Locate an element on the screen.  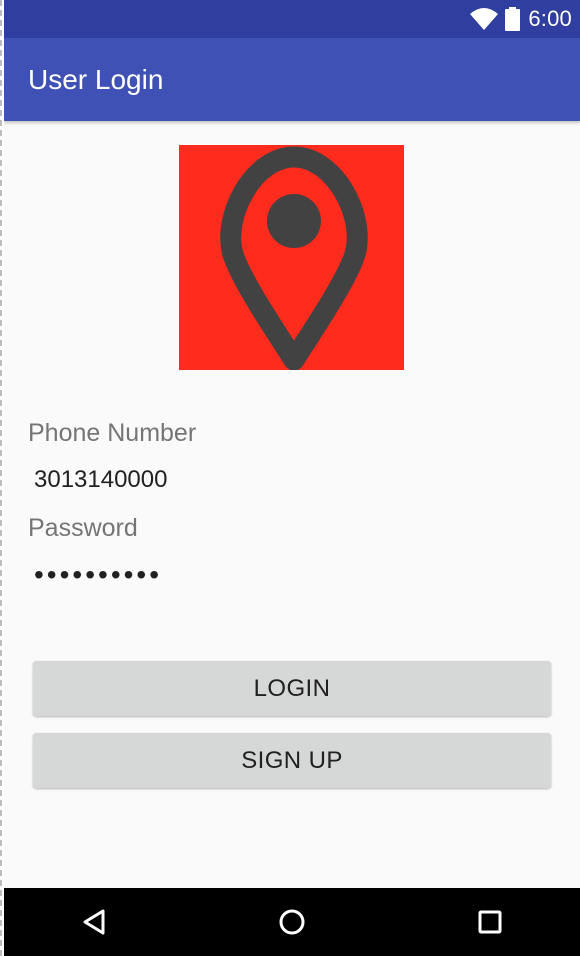
home-button is located at coordinates (292, 922).